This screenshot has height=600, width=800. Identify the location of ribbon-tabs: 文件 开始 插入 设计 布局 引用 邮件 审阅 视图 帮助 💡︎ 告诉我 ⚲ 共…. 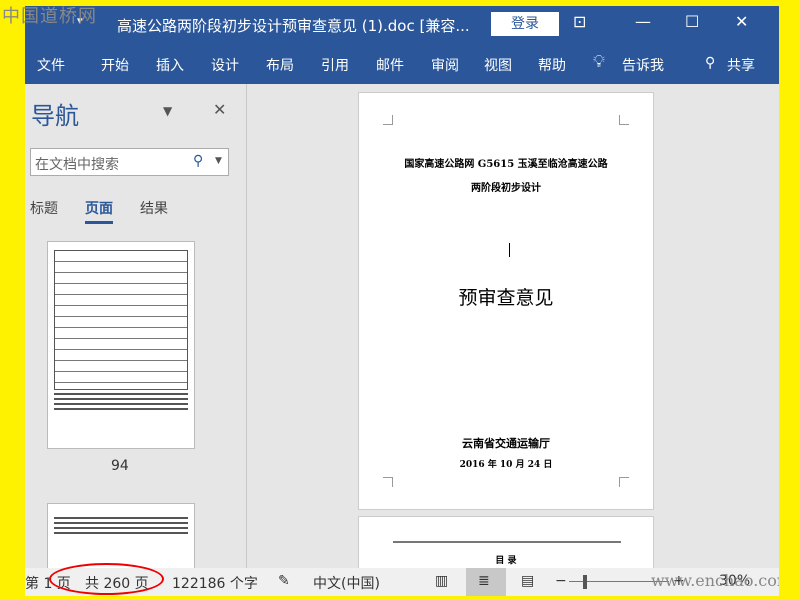
(402, 64).